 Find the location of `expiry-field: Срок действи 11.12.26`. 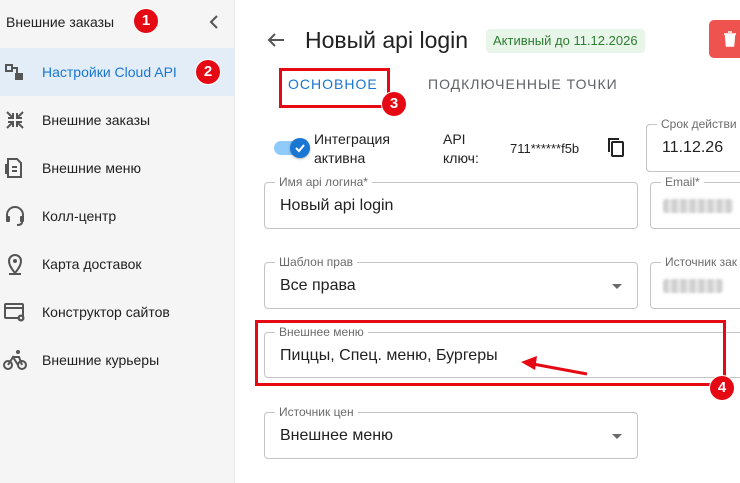

expiry-field: Срок действи 11.12.26 is located at coordinates (693, 144).